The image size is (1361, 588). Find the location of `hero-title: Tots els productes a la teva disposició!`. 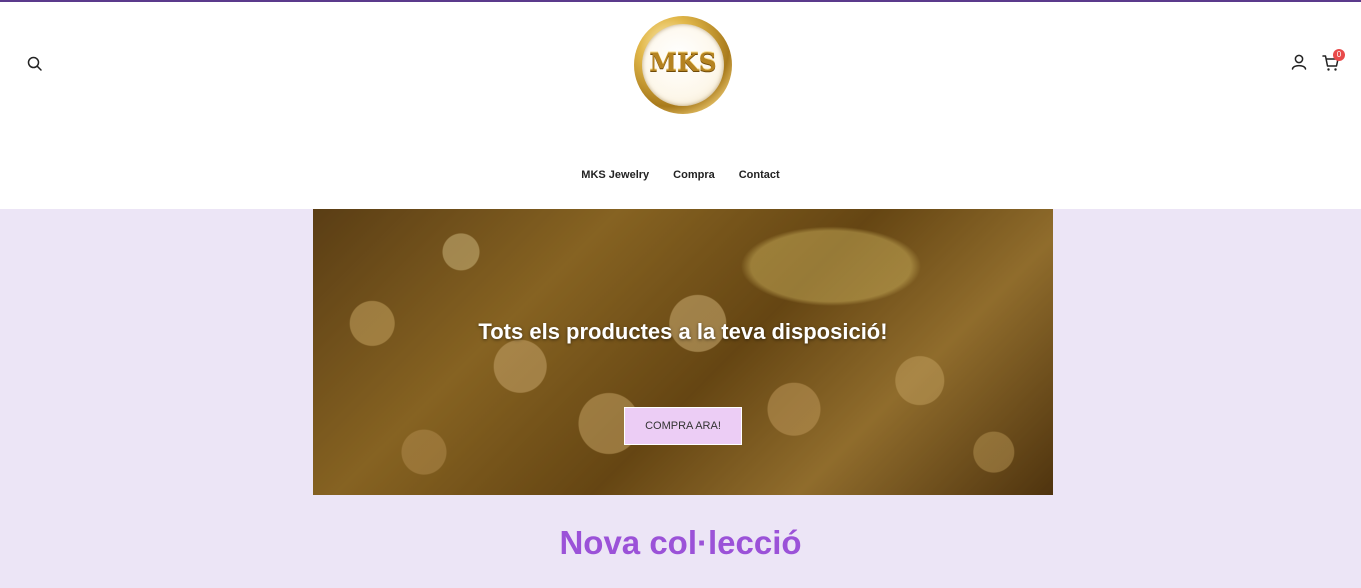

hero-title: Tots els productes a la teva disposició! is located at coordinates (683, 331).